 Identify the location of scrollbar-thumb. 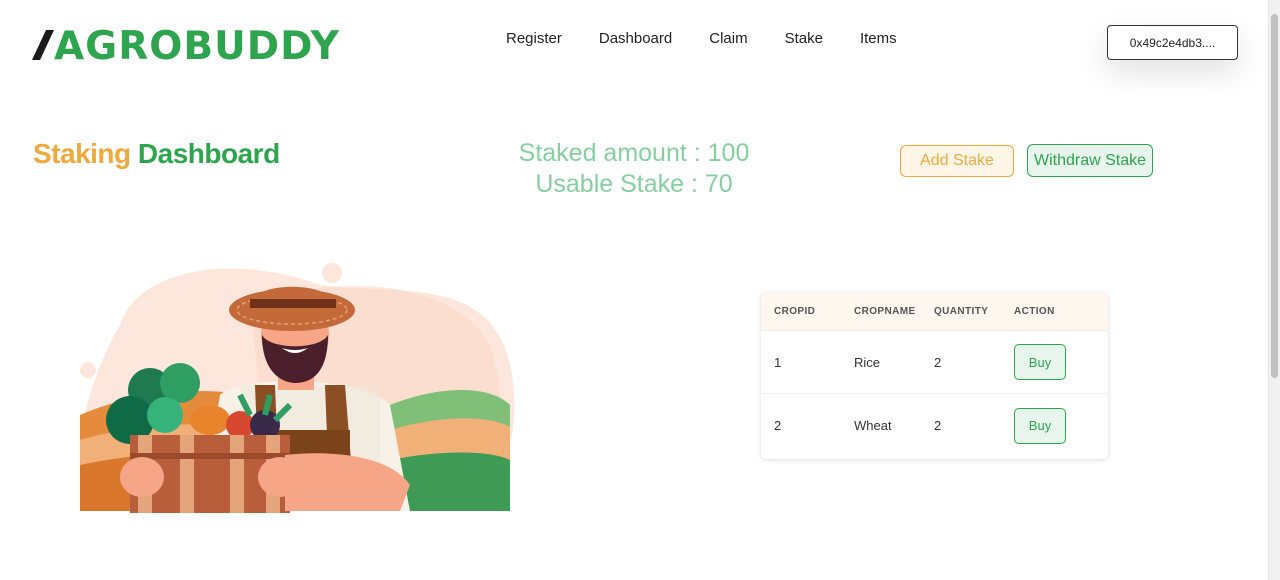
(1274, 196).